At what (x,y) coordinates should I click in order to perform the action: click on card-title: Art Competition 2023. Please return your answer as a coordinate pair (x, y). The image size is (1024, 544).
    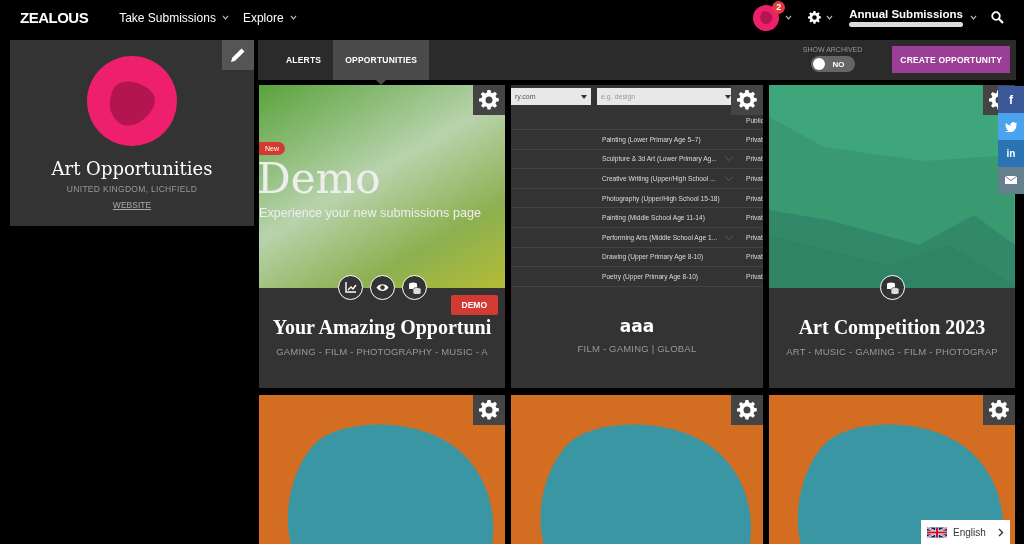
    Looking at the image, I should click on (892, 327).